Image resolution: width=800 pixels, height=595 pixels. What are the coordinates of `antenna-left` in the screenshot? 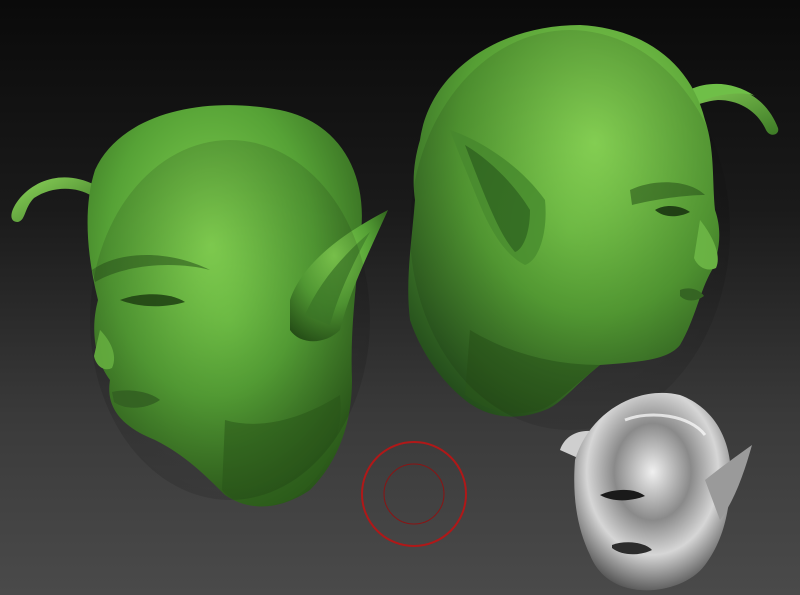 It's located at (53, 199).